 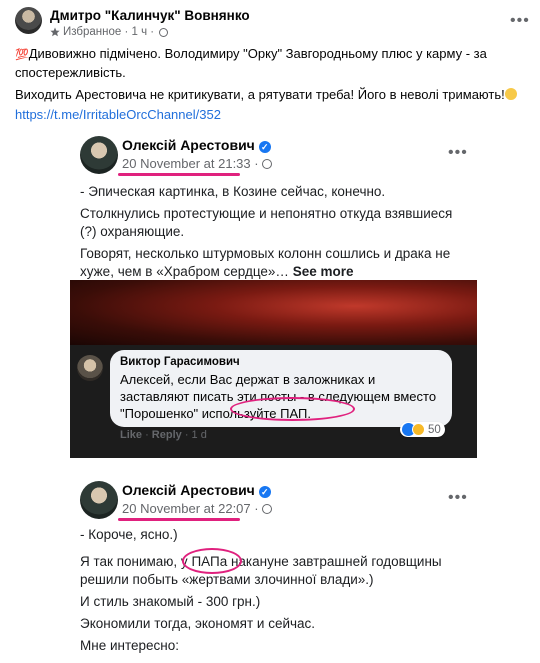 I want to click on post-more-options-icon: •••, so click(x=520, y=21).